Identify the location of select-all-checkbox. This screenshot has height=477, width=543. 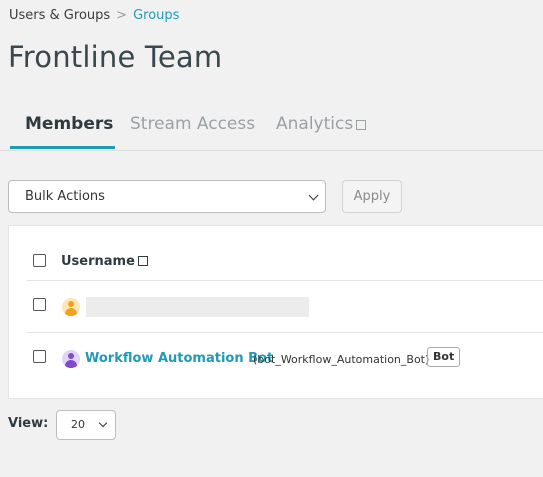
(39, 260).